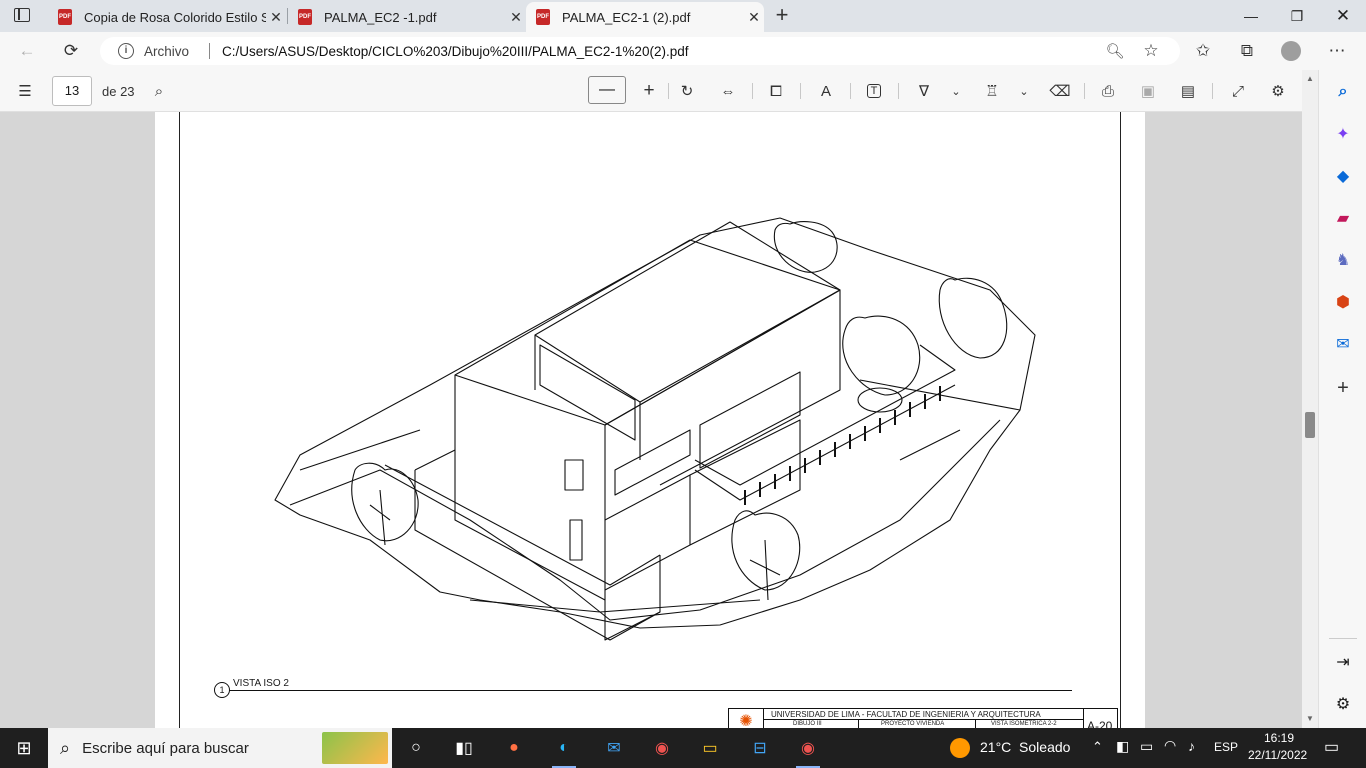 The height and width of the screenshot is (768, 1366). Describe the element at coordinates (614, 748) in the screenshot. I see `mail-icon: ✉` at that location.